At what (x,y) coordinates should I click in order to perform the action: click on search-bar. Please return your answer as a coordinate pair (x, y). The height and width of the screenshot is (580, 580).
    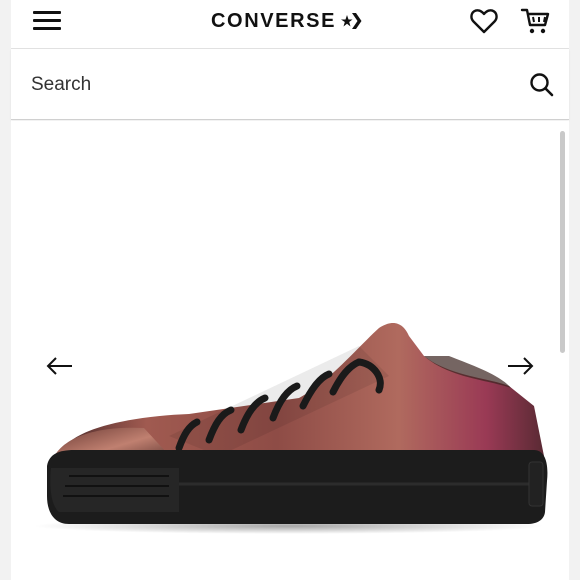
    Looking at the image, I should click on (290, 84).